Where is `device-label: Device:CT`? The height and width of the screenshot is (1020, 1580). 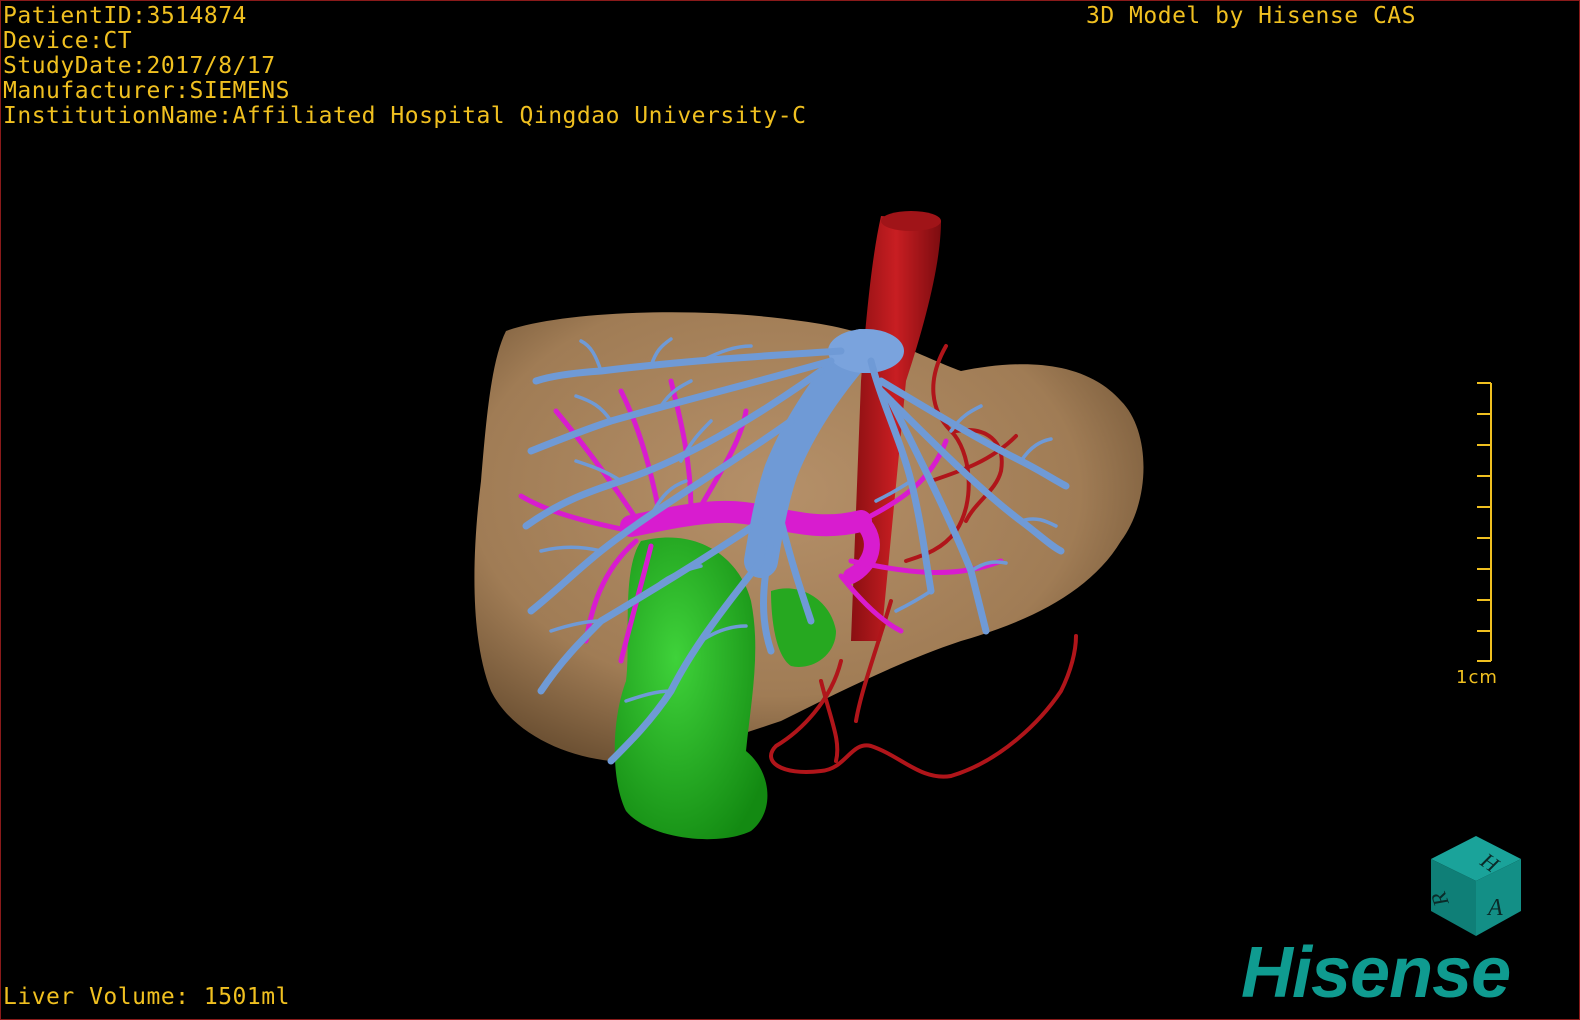 device-label: Device:CT is located at coordinates (68, 41).